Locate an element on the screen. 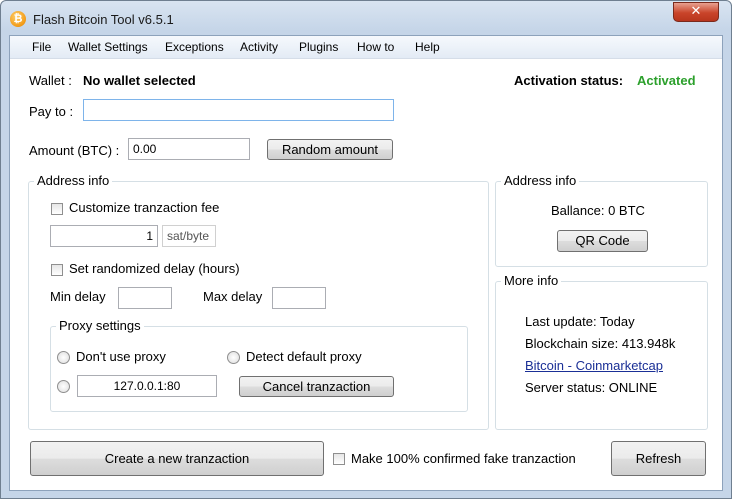  menu-plugins: Plugins is located at coordinates (318, 47).